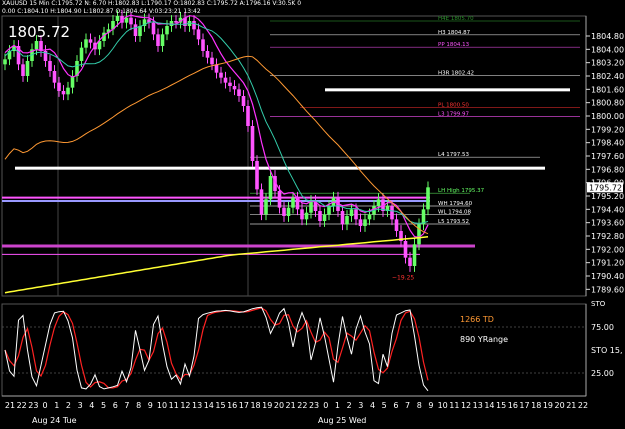  I want to click on time-tick-label: 0, so click(325, 405).